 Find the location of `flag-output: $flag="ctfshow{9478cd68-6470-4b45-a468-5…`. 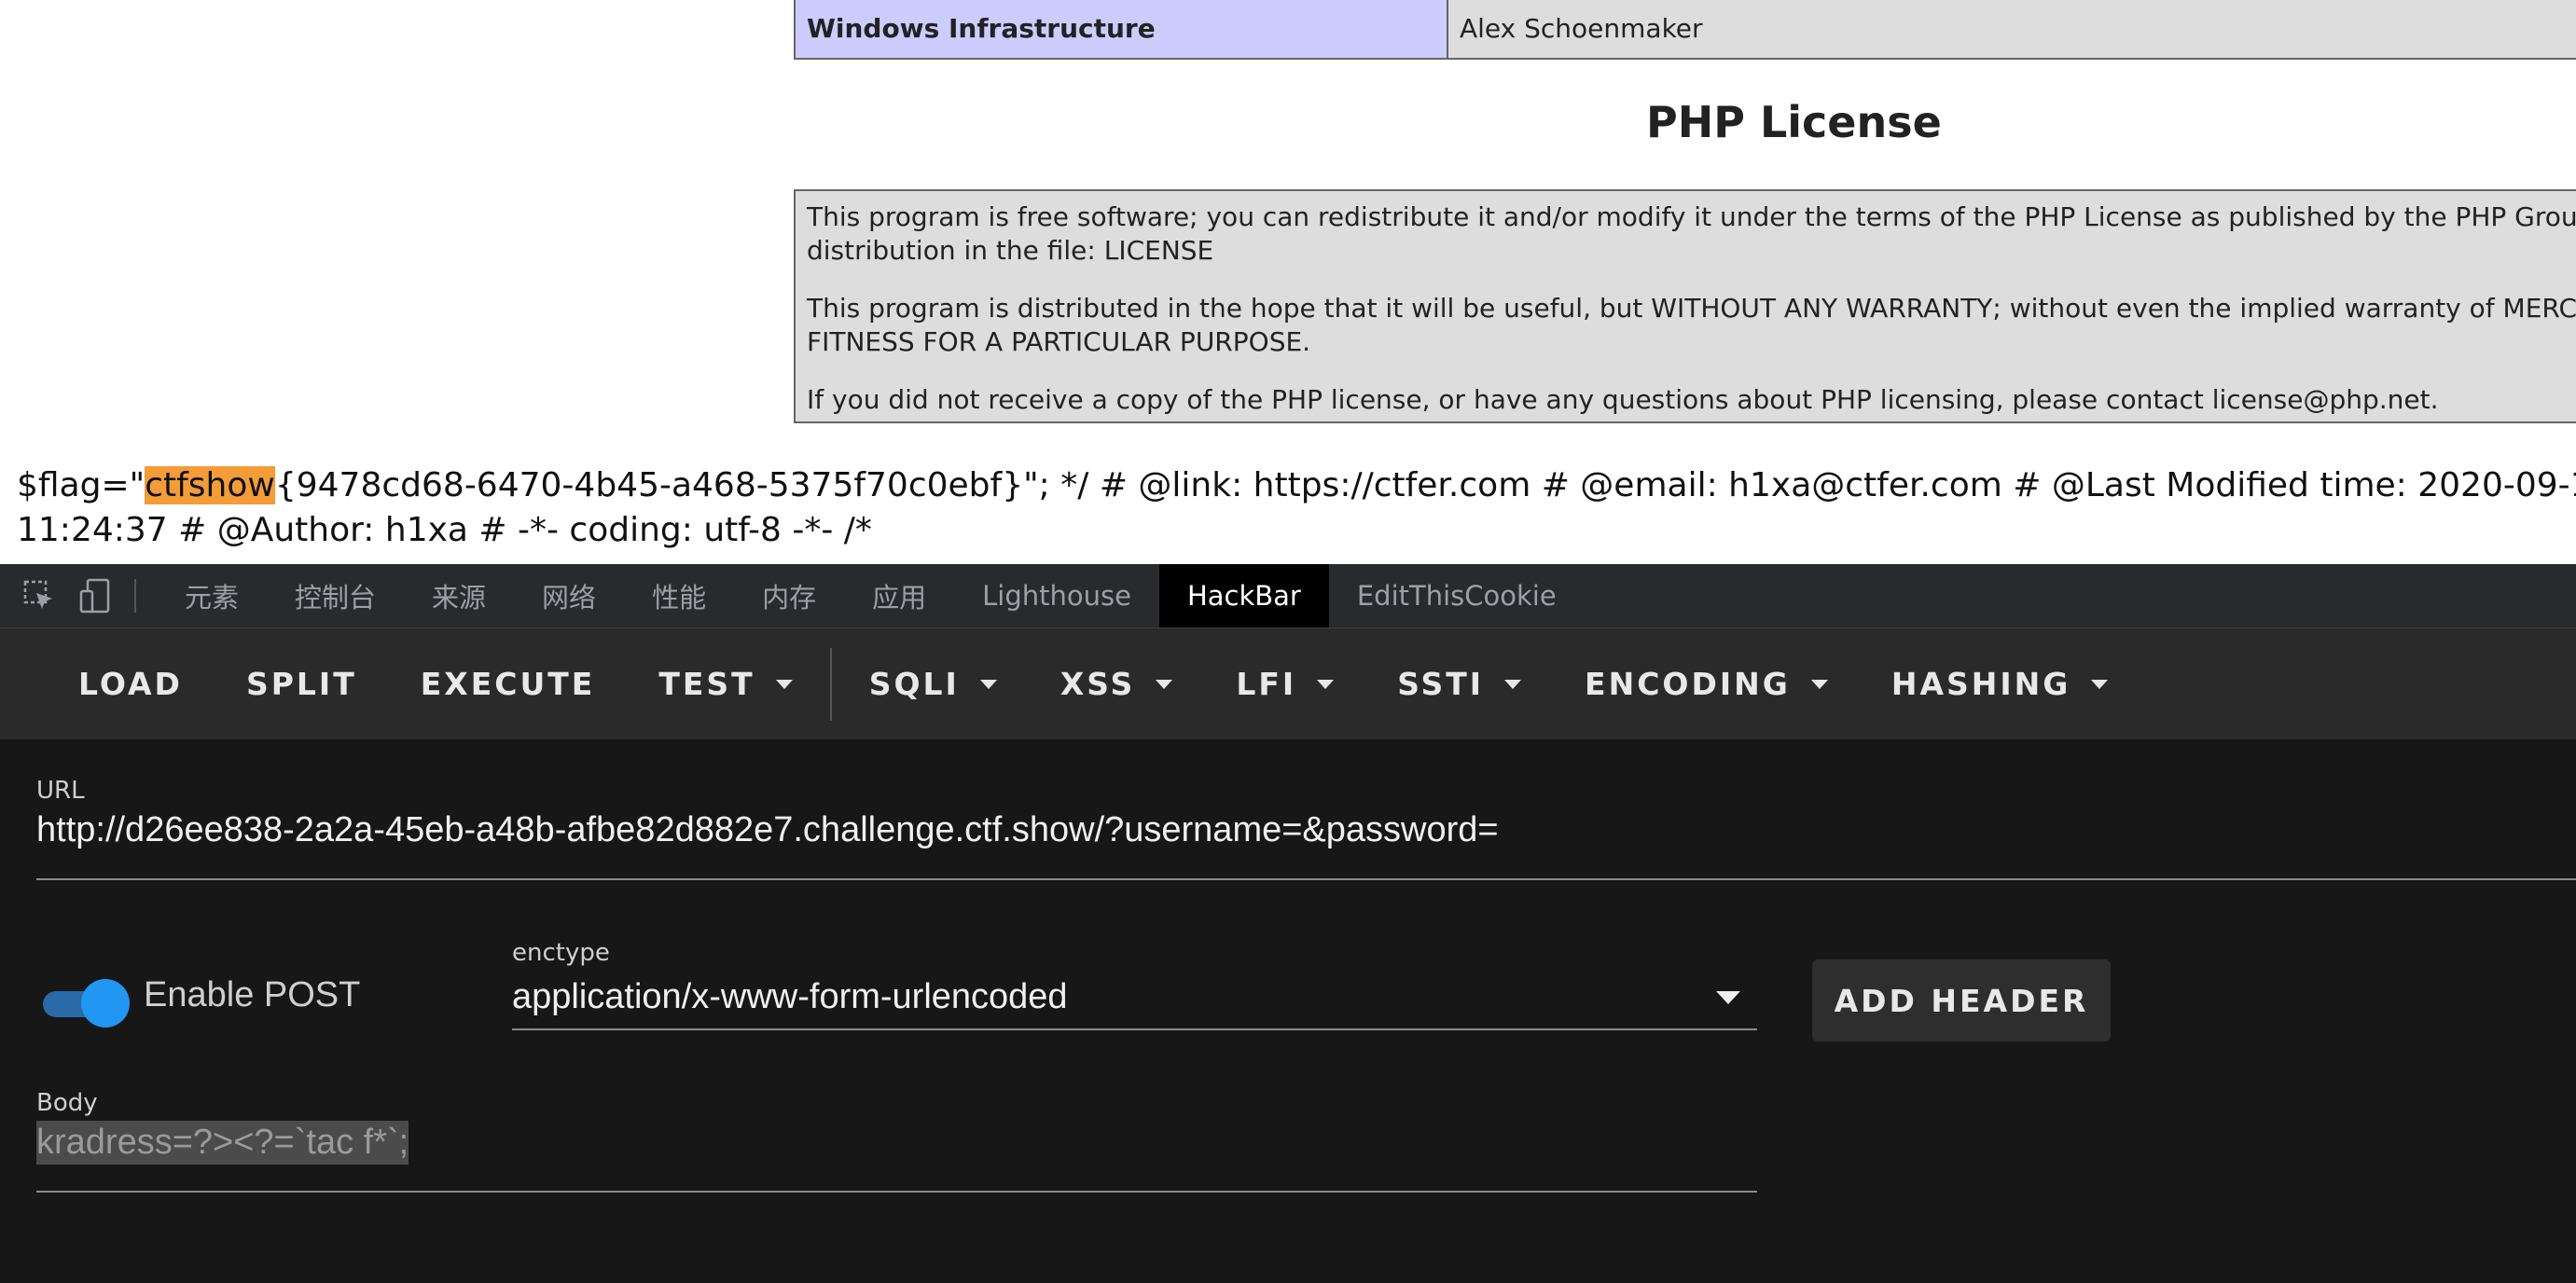

flag-output: $flag="ctfshow{9478cd68-6470-4b45-a468-5… is located at coordinates (1296, 508).